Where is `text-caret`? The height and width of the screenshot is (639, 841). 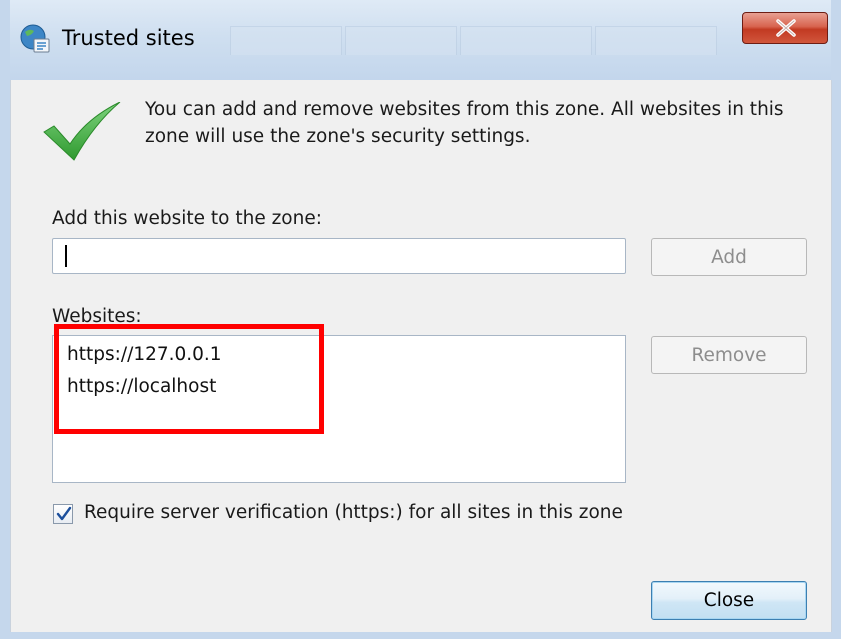
text-caret is located at coordinates (66, 256).